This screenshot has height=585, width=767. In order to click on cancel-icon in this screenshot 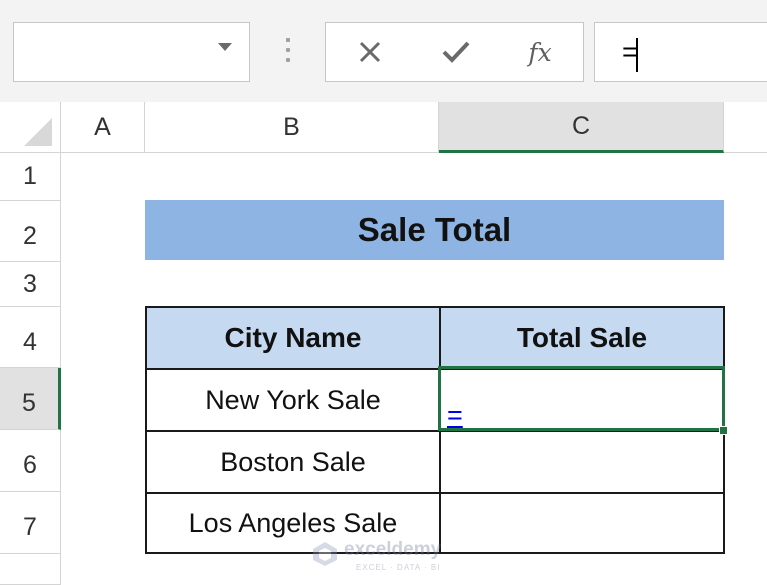, I will do `click(370, 52)`.